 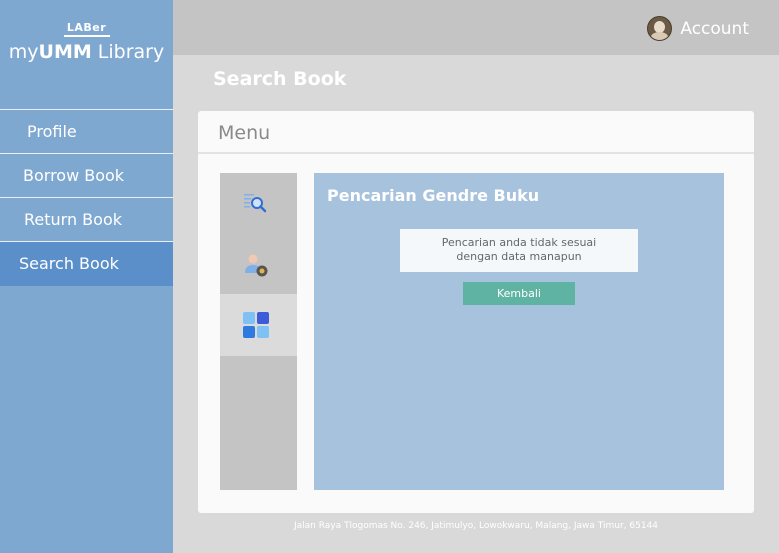 I want to click on menu-title: Menu, so click(x=244, y=133).